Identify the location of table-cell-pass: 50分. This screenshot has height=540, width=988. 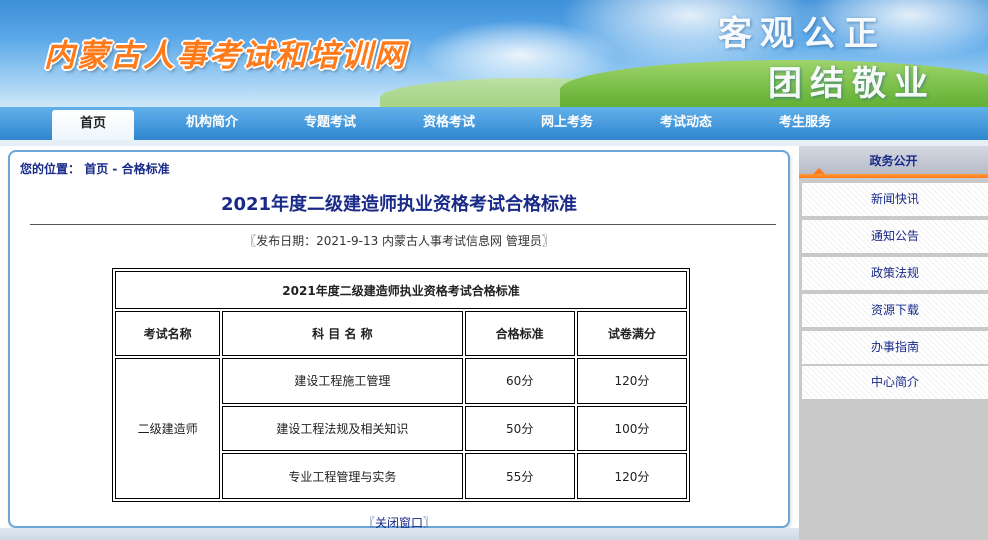
(519, 428).